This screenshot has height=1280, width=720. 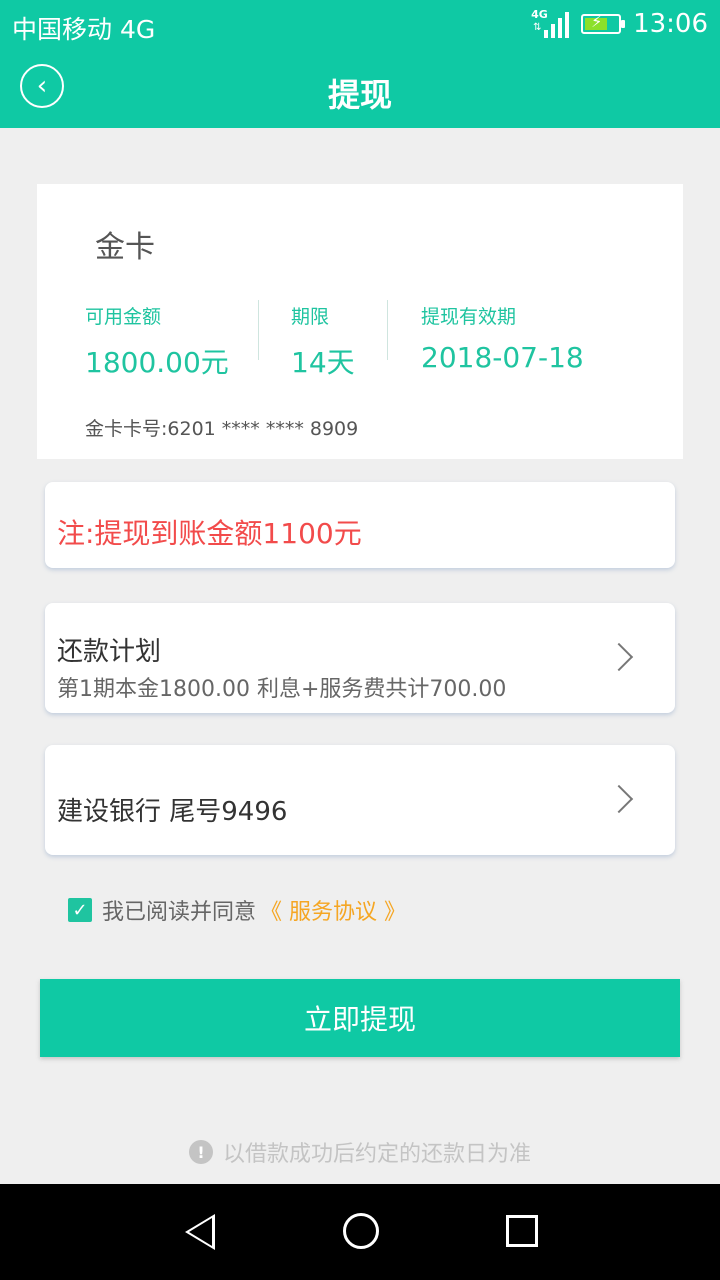 I want to click on available-amount-label: 可用金额, so click(x=123, y=317).